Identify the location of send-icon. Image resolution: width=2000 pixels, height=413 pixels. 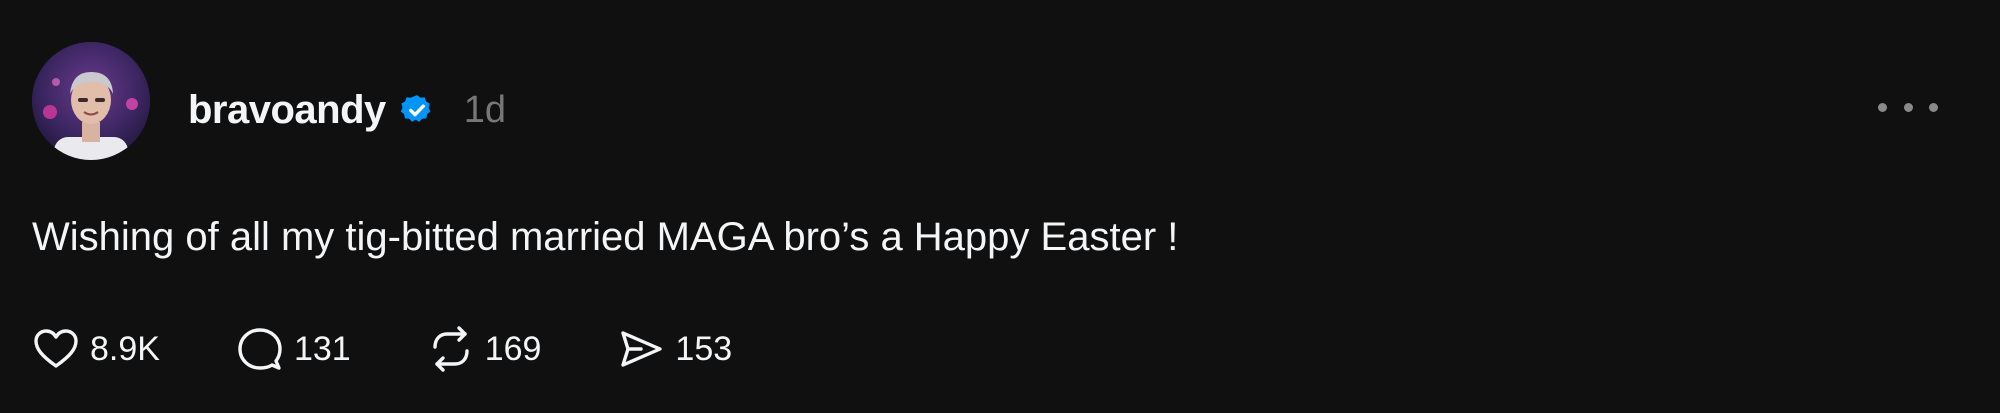
(642, 349).